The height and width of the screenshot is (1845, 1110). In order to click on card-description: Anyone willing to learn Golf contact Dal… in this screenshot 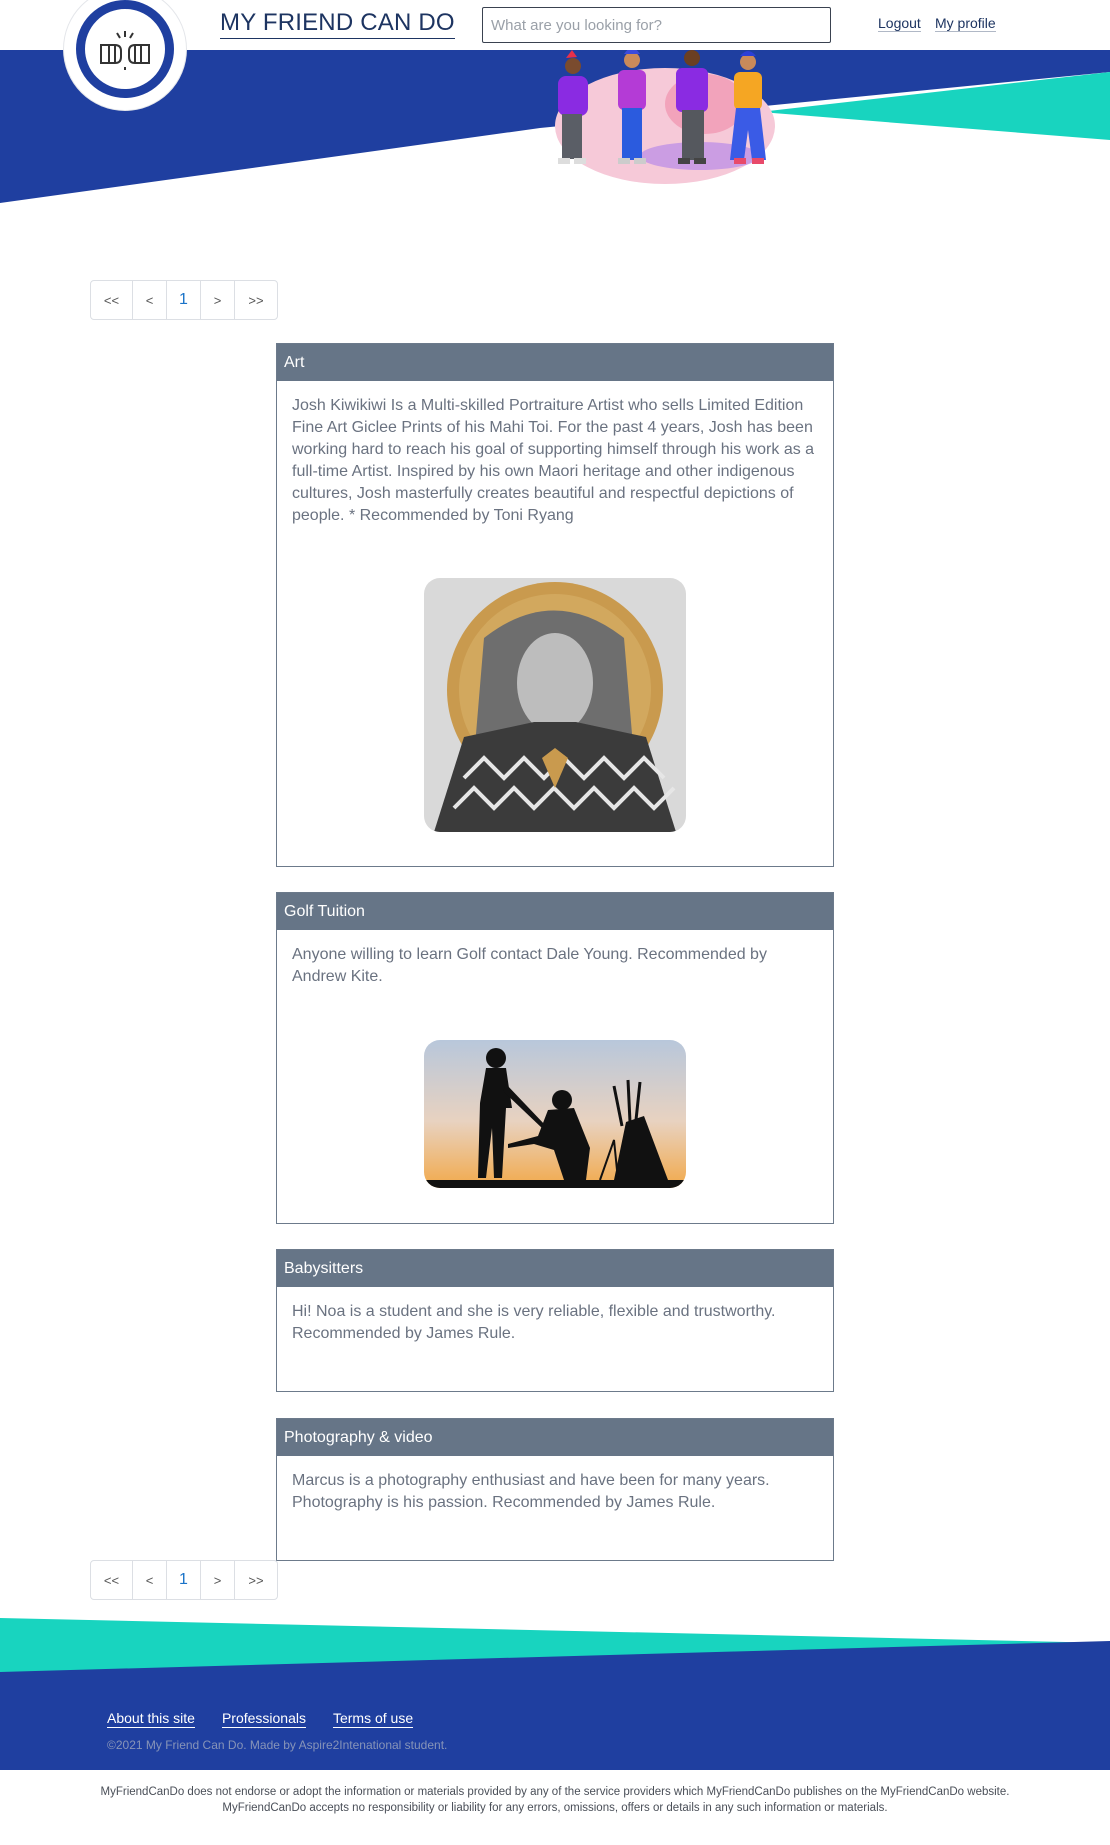, I will do `click(529, 965)`.